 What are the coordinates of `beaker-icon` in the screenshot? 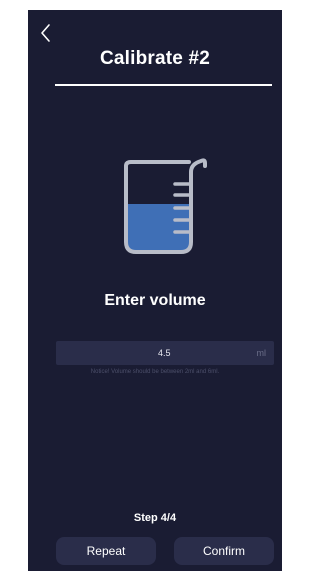 It's located at (165, 208).